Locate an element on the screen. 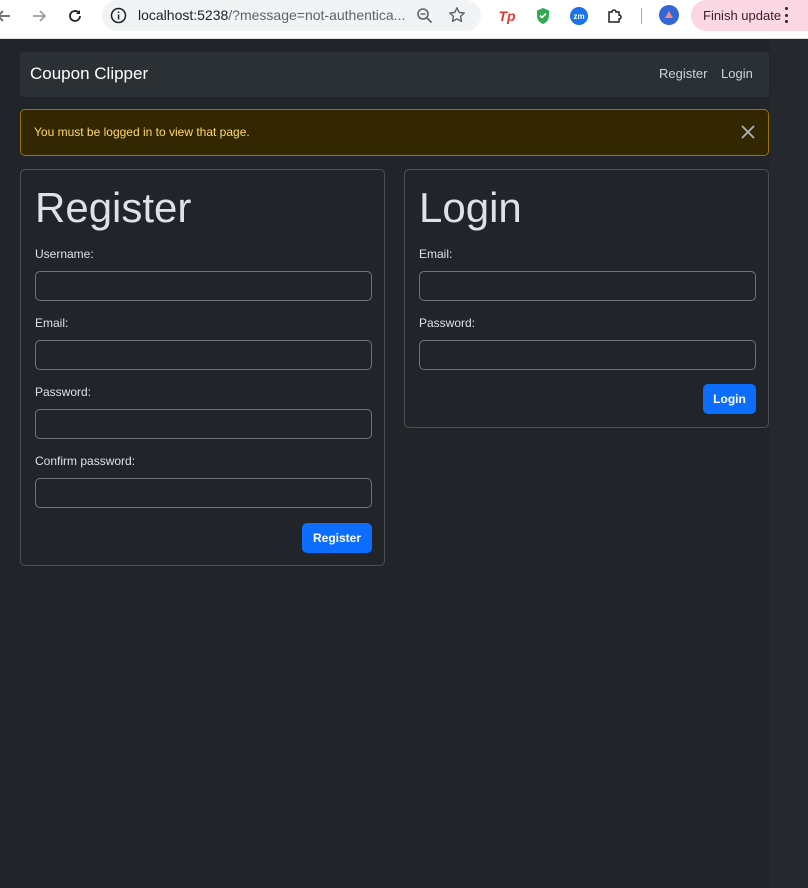 The image size is (808, 888). finish-update-button: Finish update is located at coordinates (749, 15).